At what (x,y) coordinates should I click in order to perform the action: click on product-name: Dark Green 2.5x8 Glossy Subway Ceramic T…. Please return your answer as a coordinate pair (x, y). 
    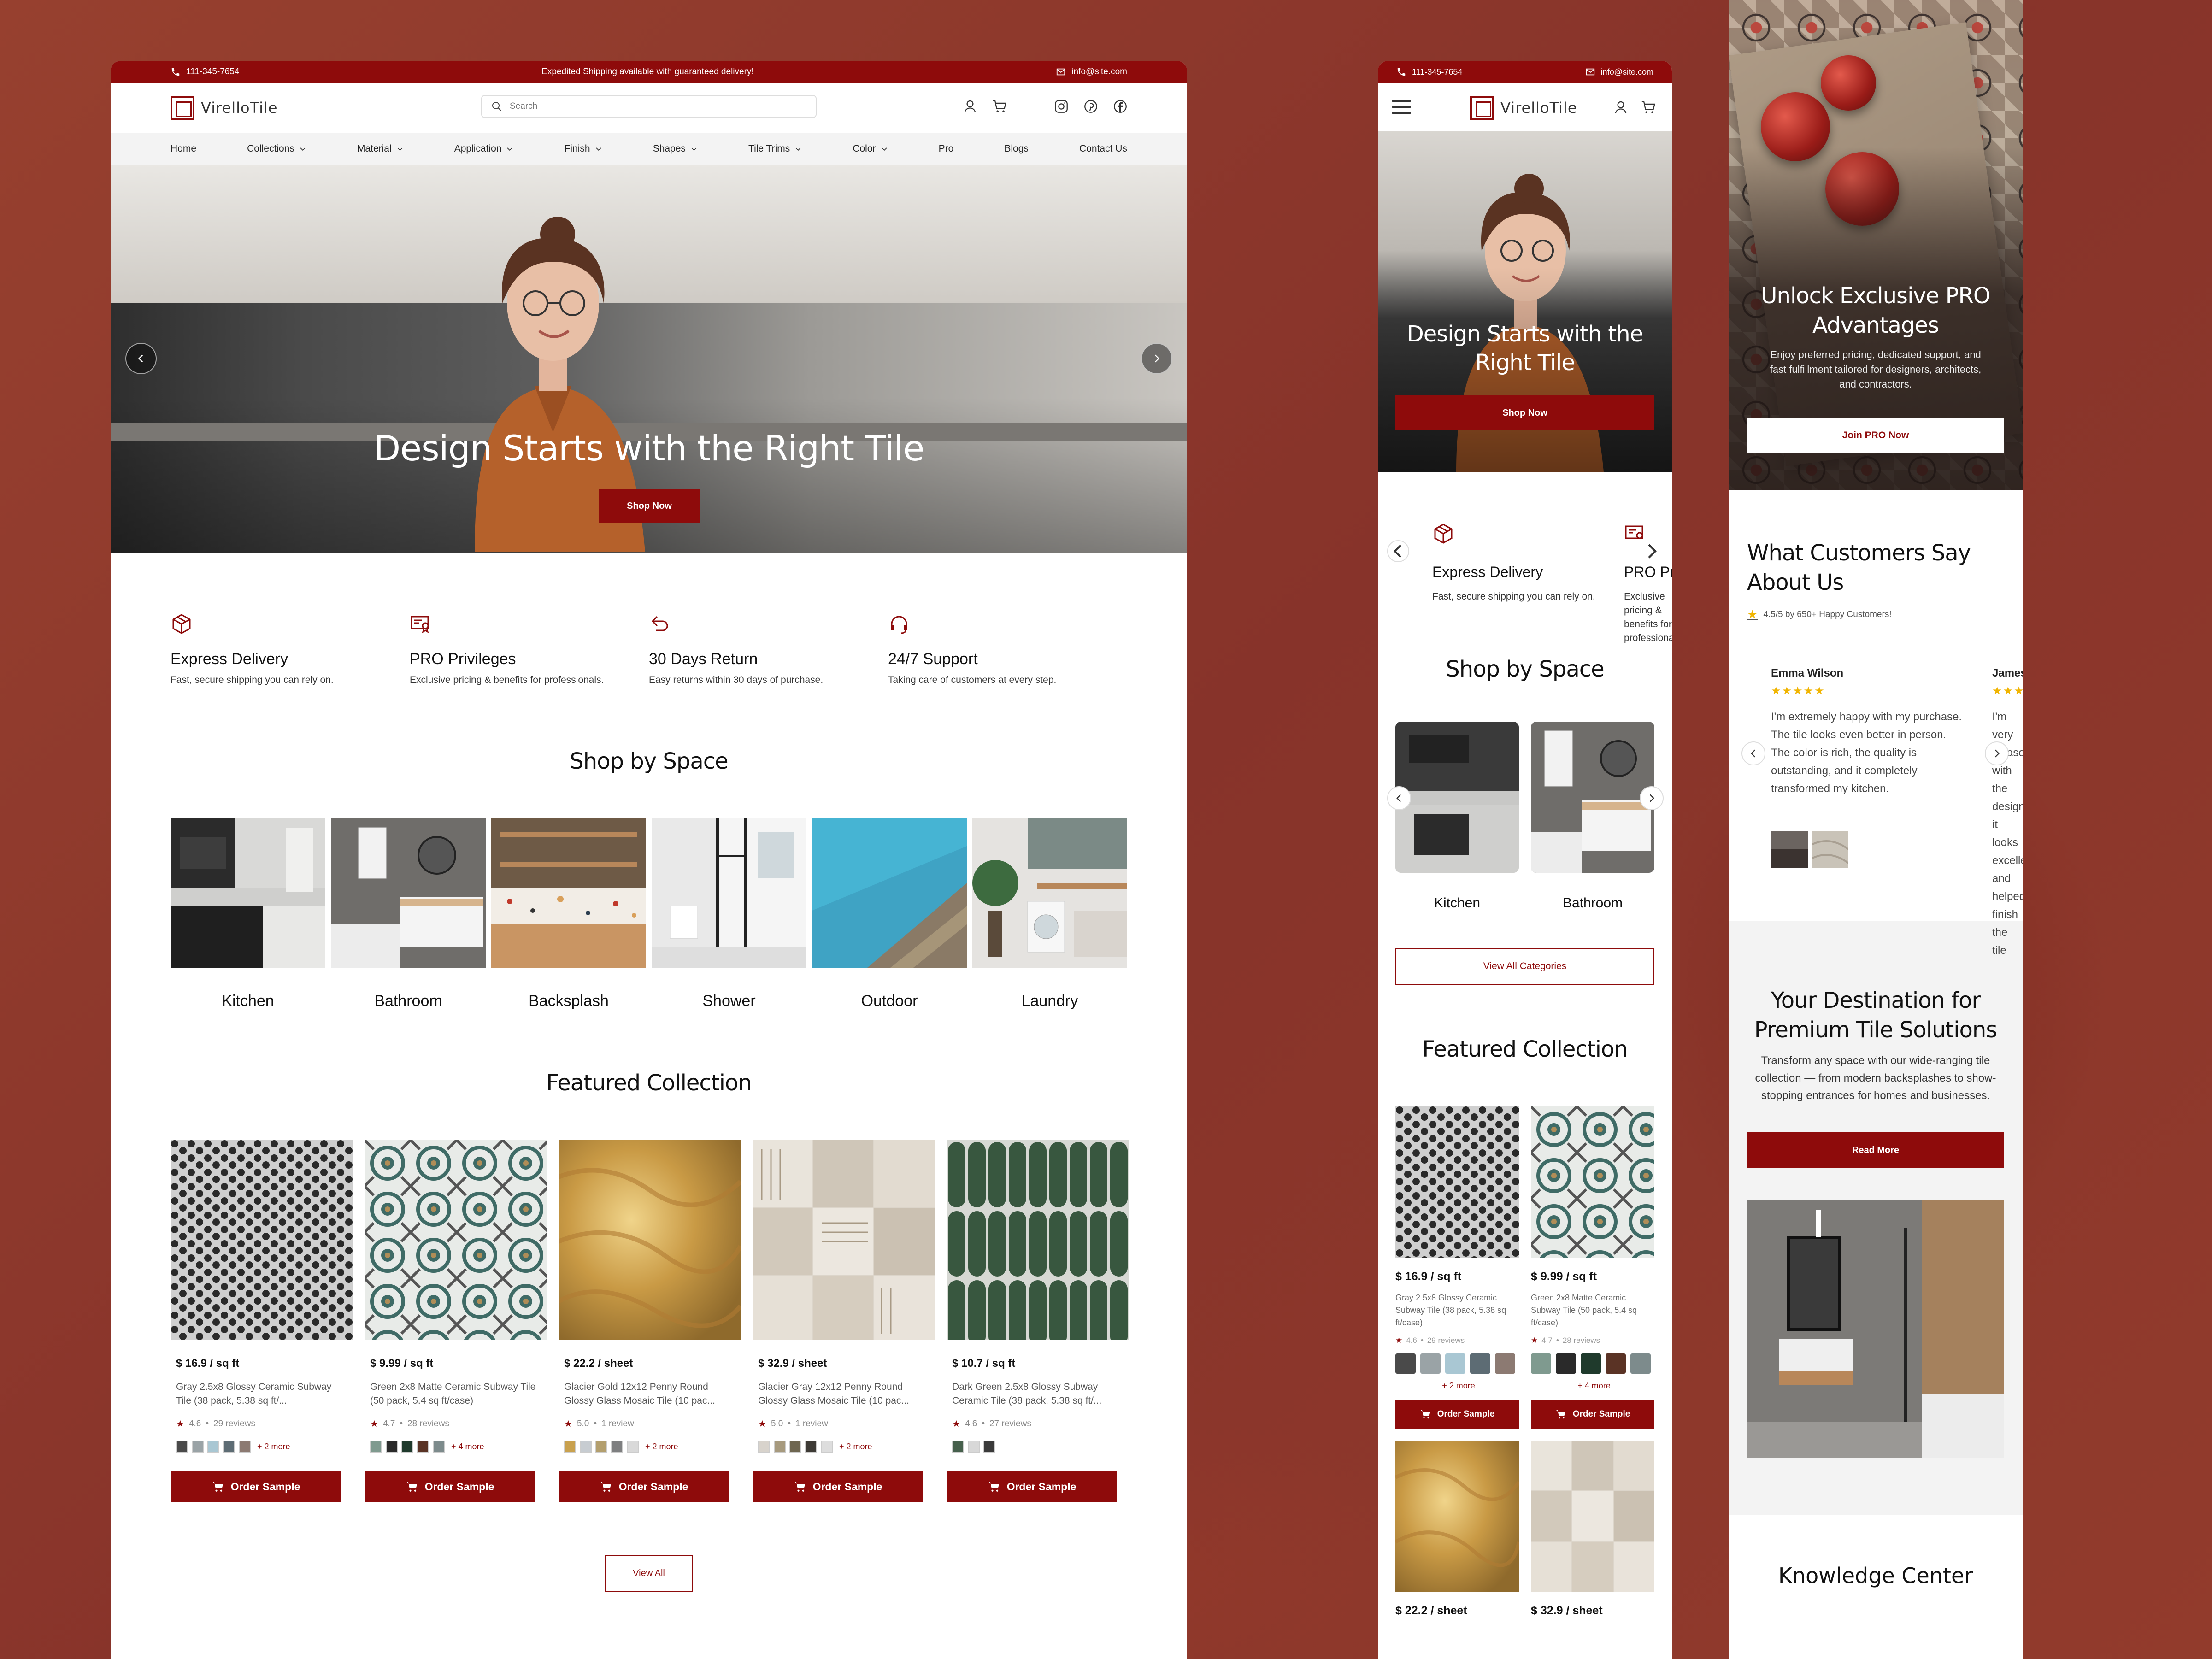
    Looking at the image, I should click on (1037, 1394).